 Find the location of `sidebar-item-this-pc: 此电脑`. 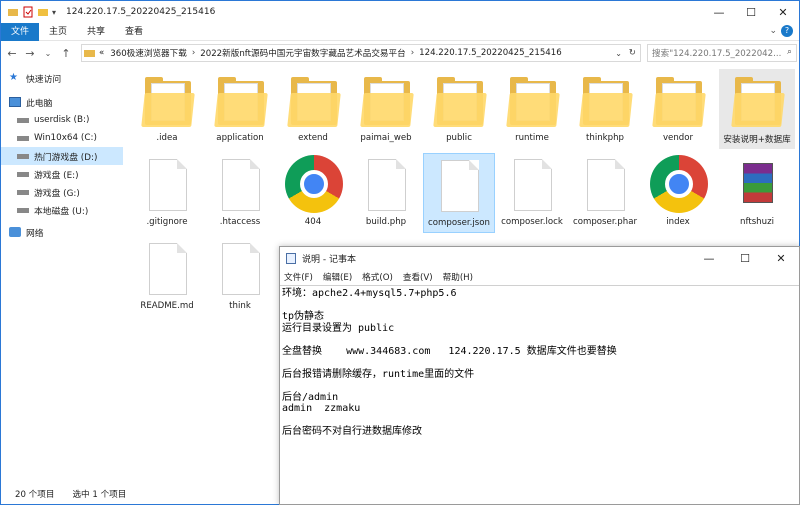

sidebar-item-this-pc: 此电脑 is located at coordinates (62, 102).